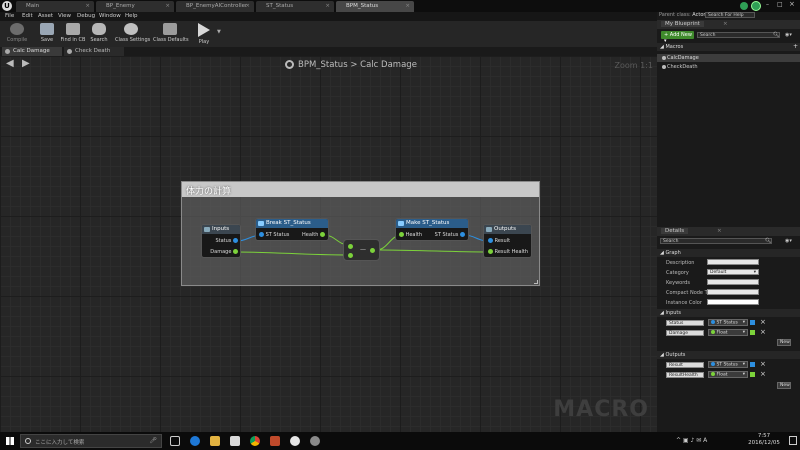 The height and width of the screenshot is (450, 800). What do you see at coordinates (215, 6) in the screenshot?
I see `doc-tab-bp-enemy-ai-controller: BP_EnemyAIController ×` at bounding box center [215, 6].